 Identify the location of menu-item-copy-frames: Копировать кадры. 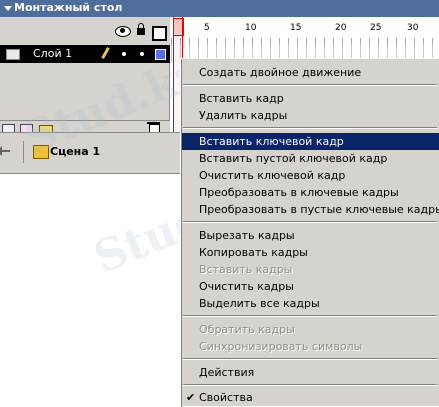
(310, 252).